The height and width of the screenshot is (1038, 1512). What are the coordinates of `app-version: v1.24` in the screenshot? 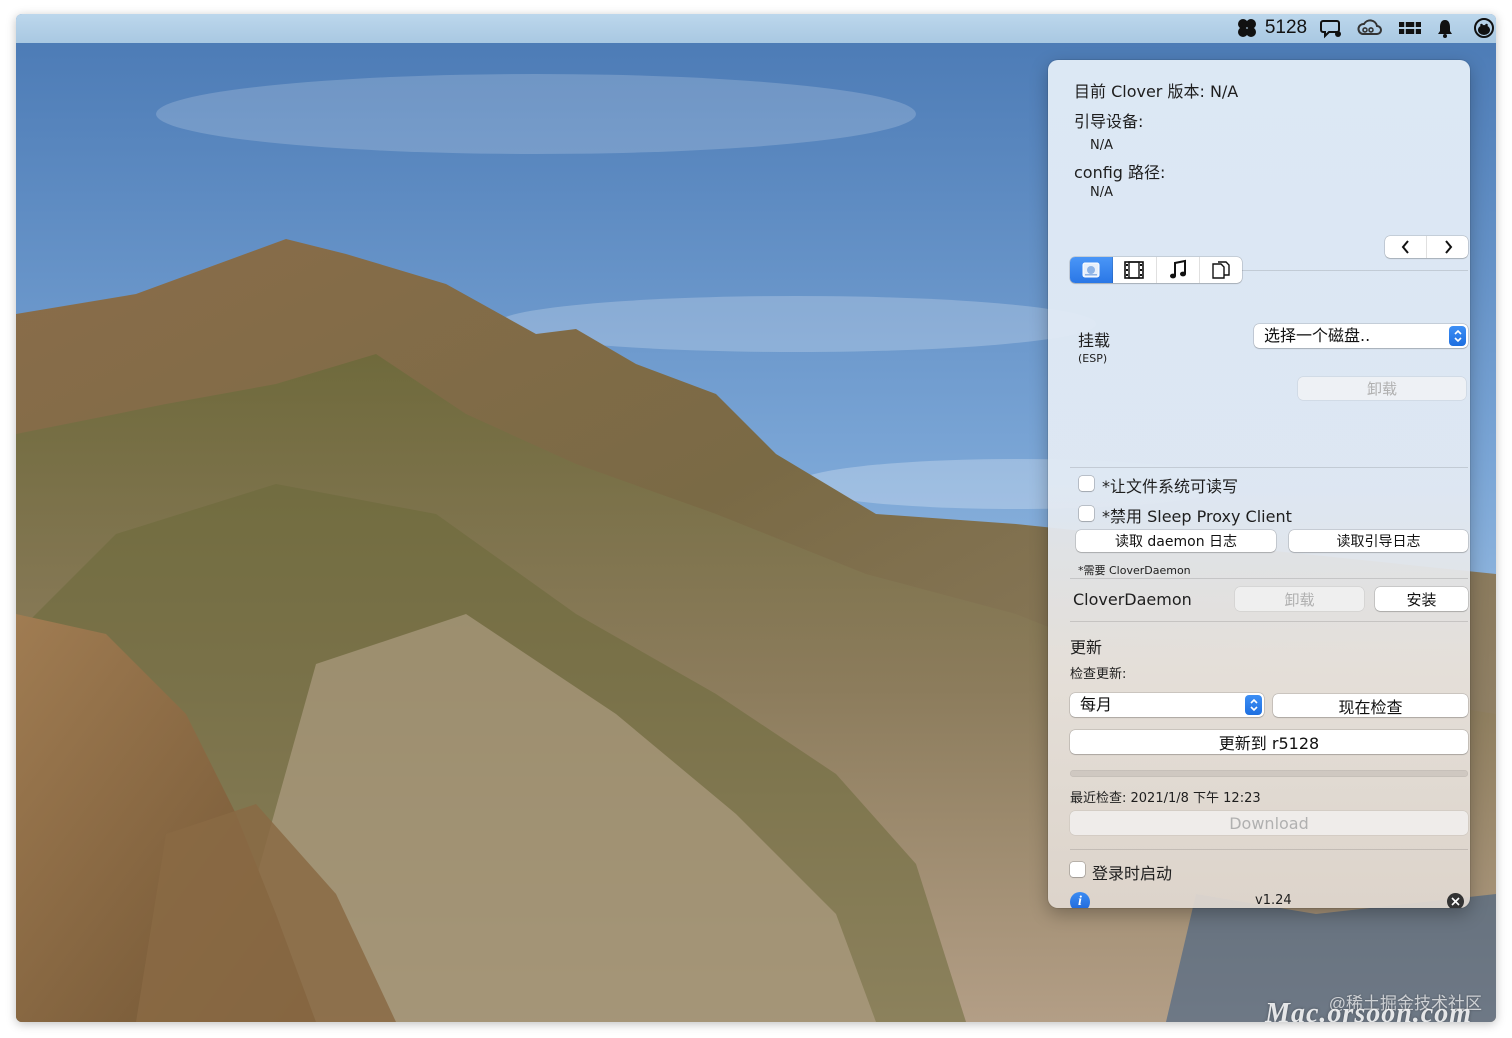 It's located at (1273, 900).